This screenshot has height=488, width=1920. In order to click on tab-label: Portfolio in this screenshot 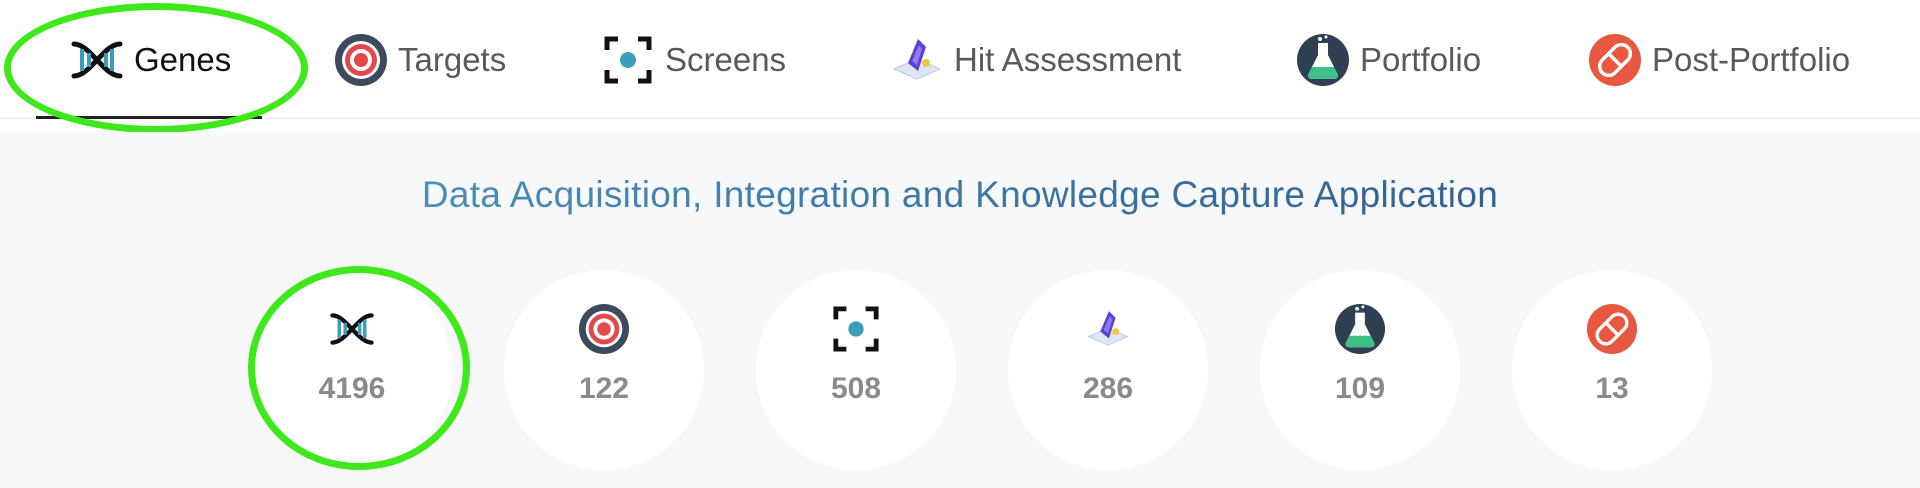, I will do `click(1421, 59)`.